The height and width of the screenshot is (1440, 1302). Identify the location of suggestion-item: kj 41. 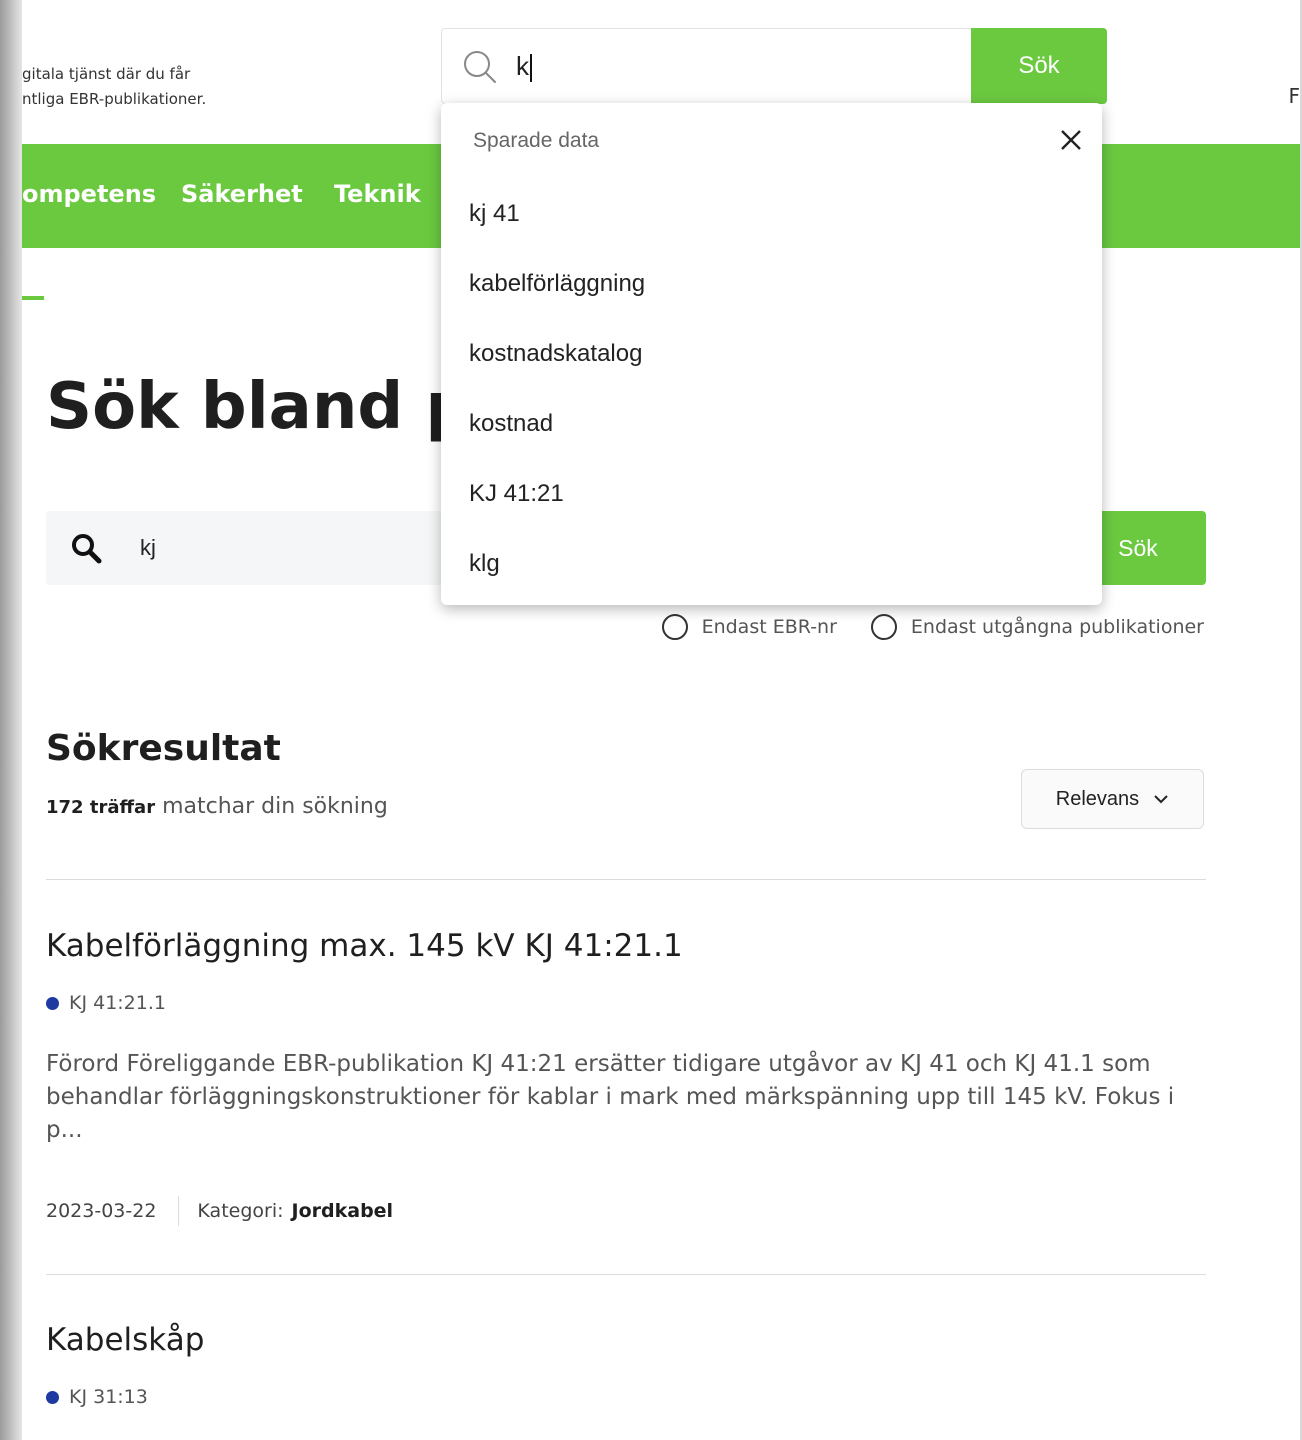
(494, 214).